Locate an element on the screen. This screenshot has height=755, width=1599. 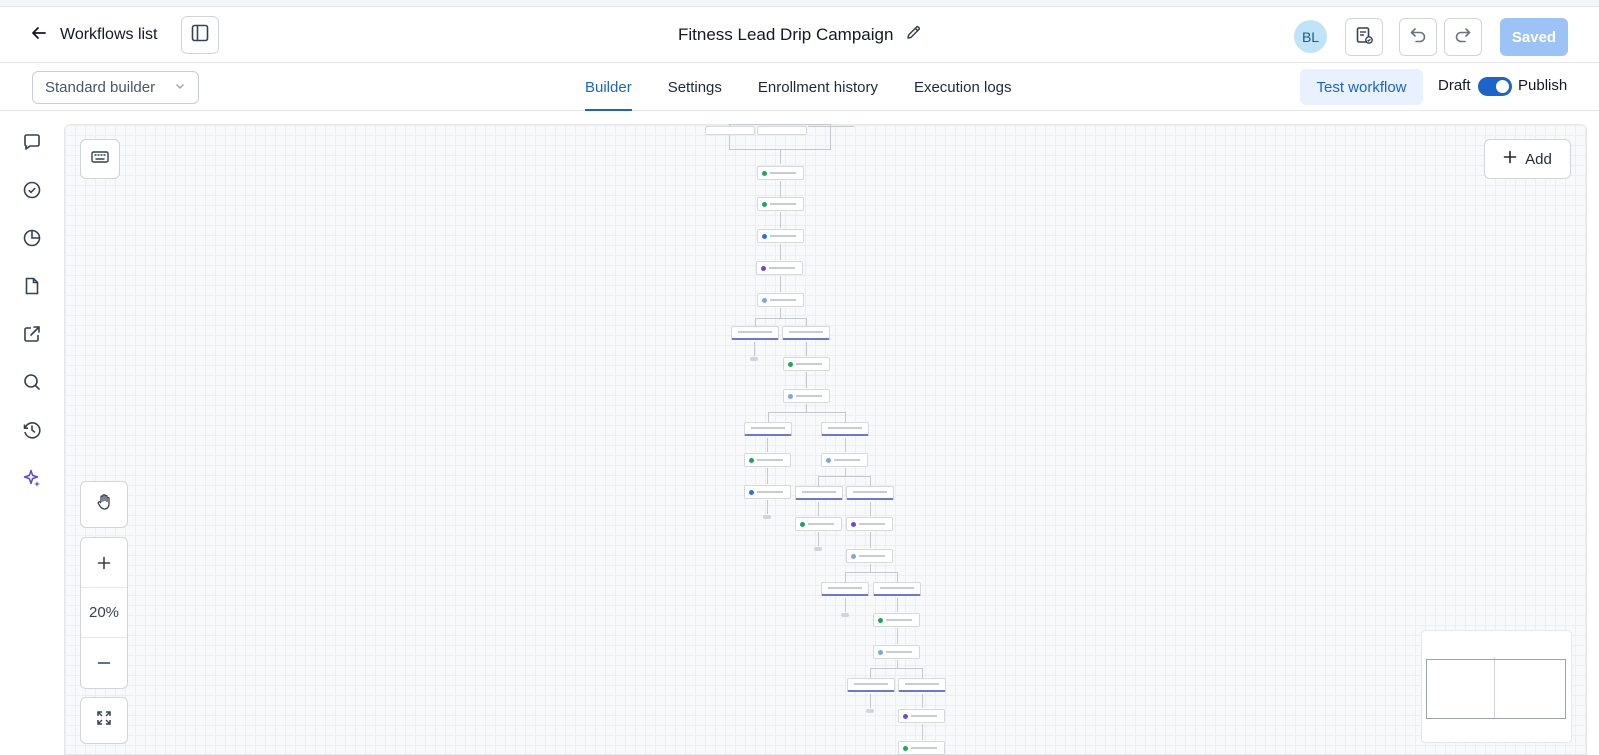
saved-button: Saved is located at coordinates (1534, 37).